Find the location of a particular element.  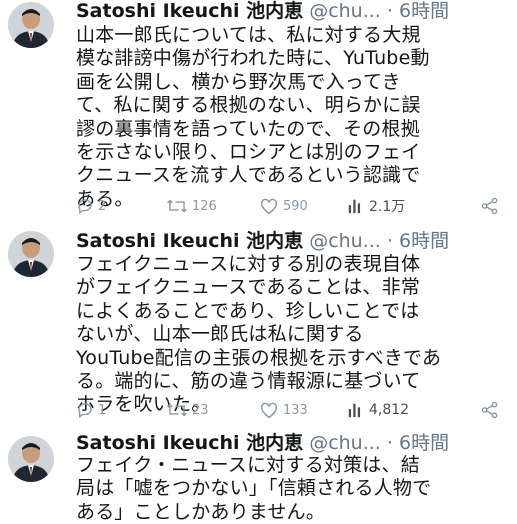

tweet-actions: 1 23 133 4,812 is located at coordinates (291, 410).